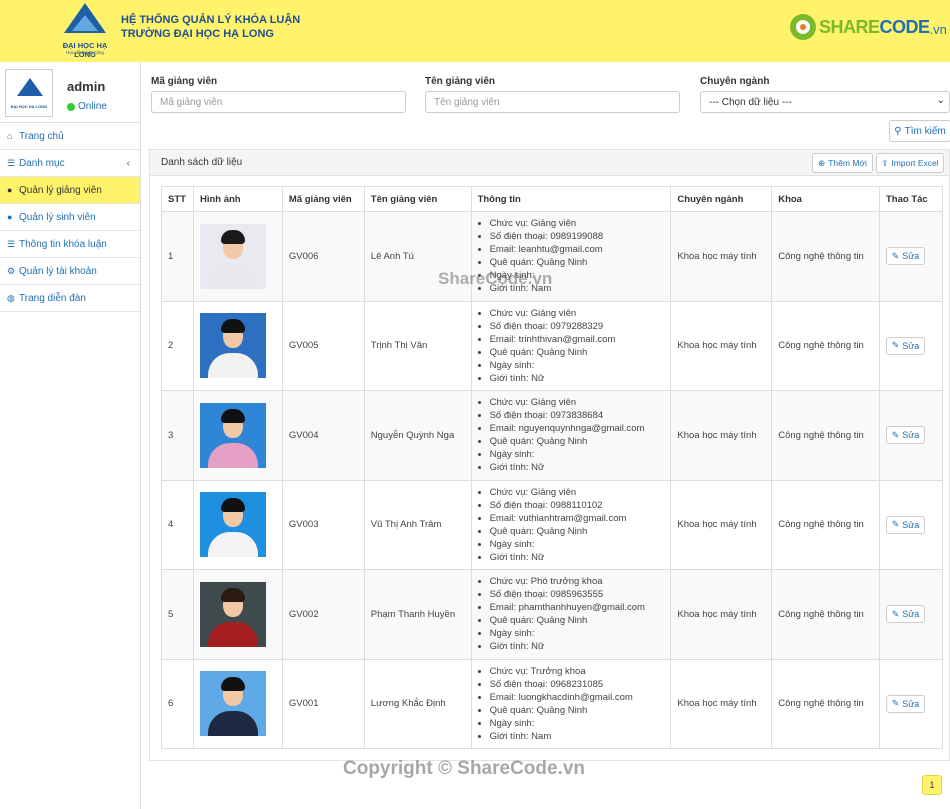  Describe the element at coordinates (735, 81) in the screenshot. I see `major-filter-label: Chuyên ngành` at that location.